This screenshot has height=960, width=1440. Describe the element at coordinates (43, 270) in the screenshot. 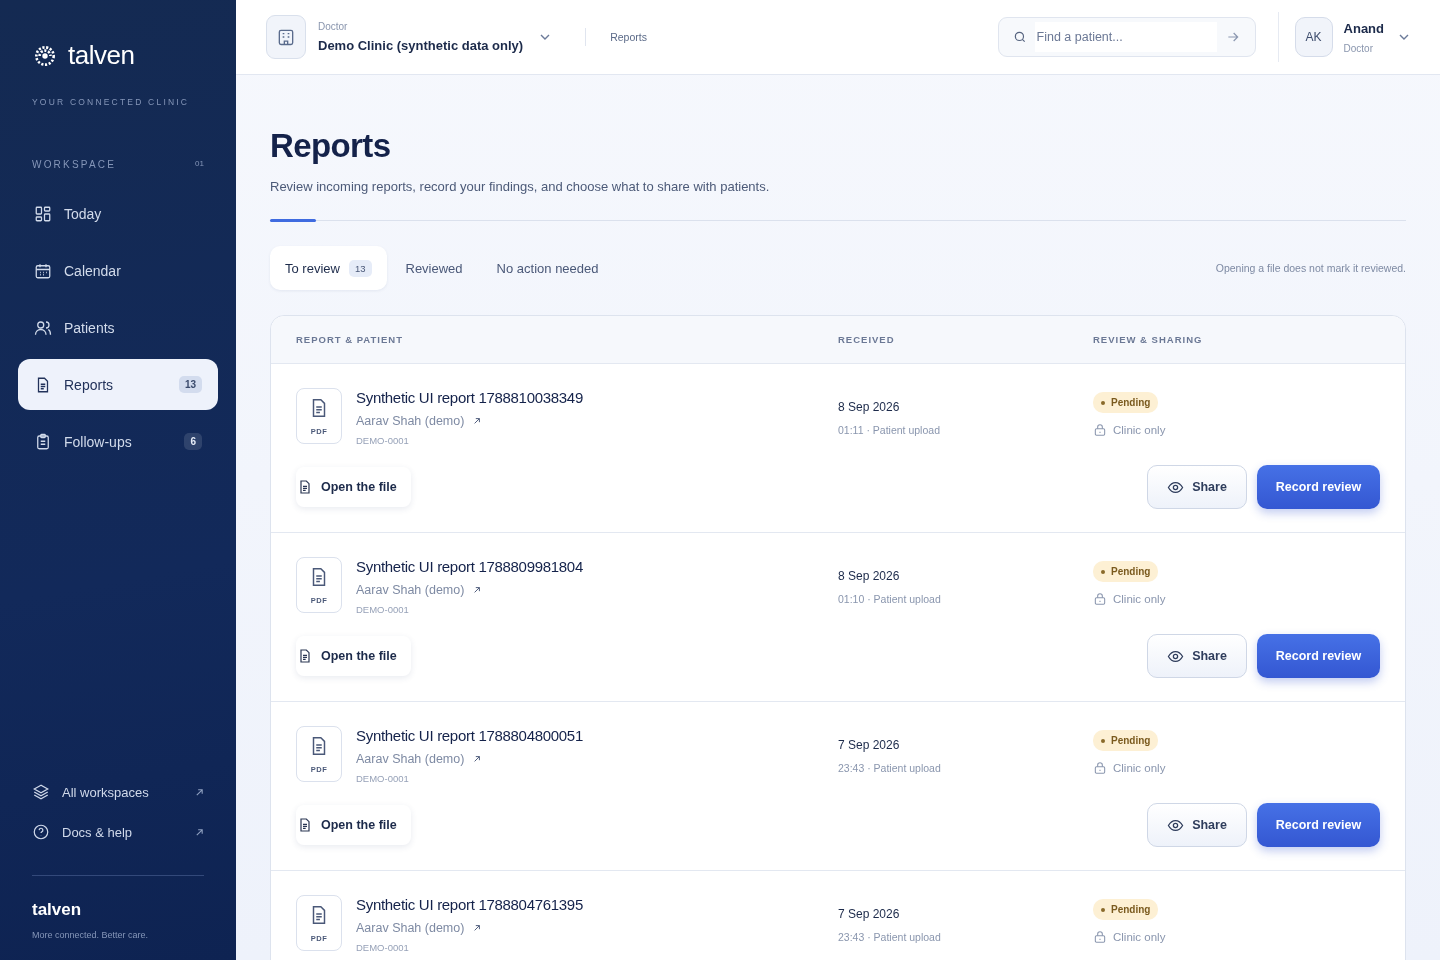

I see `calendar-icon` at that location.